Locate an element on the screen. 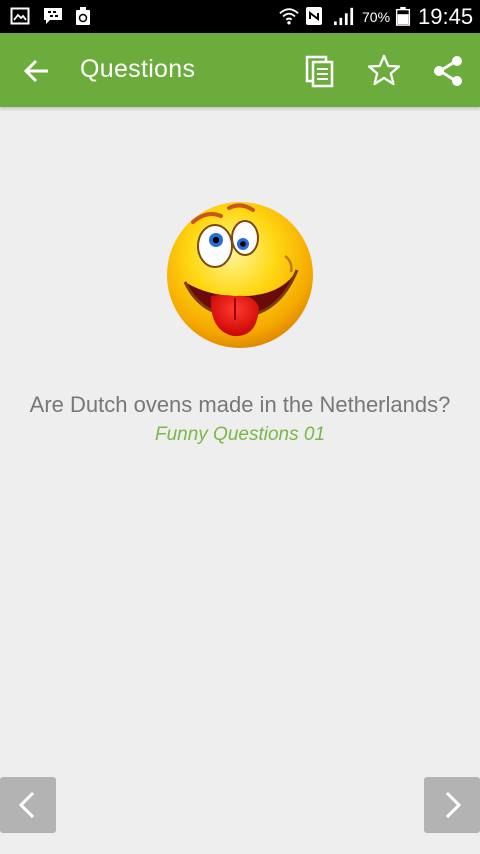 Image resolution: width=480 pixels, height=854 pixels. chevron-left-icon is located at coordinates (26, 805).